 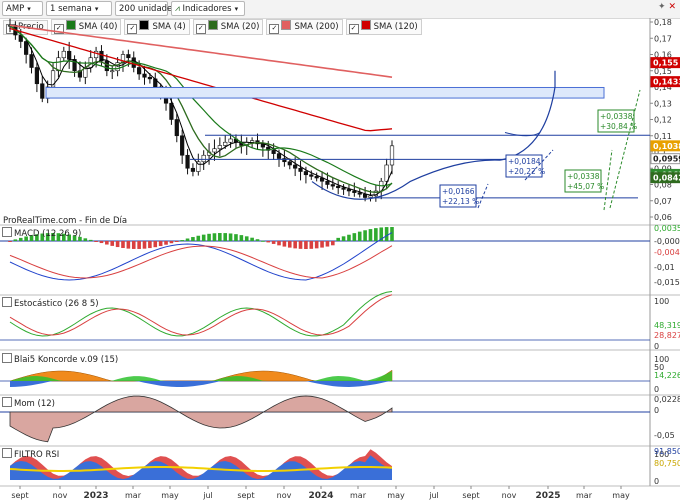 What do you see at coordinates (662, 7) in the screenshot?
I see `settings-icon: ✦` at bounding box center [662, 7].